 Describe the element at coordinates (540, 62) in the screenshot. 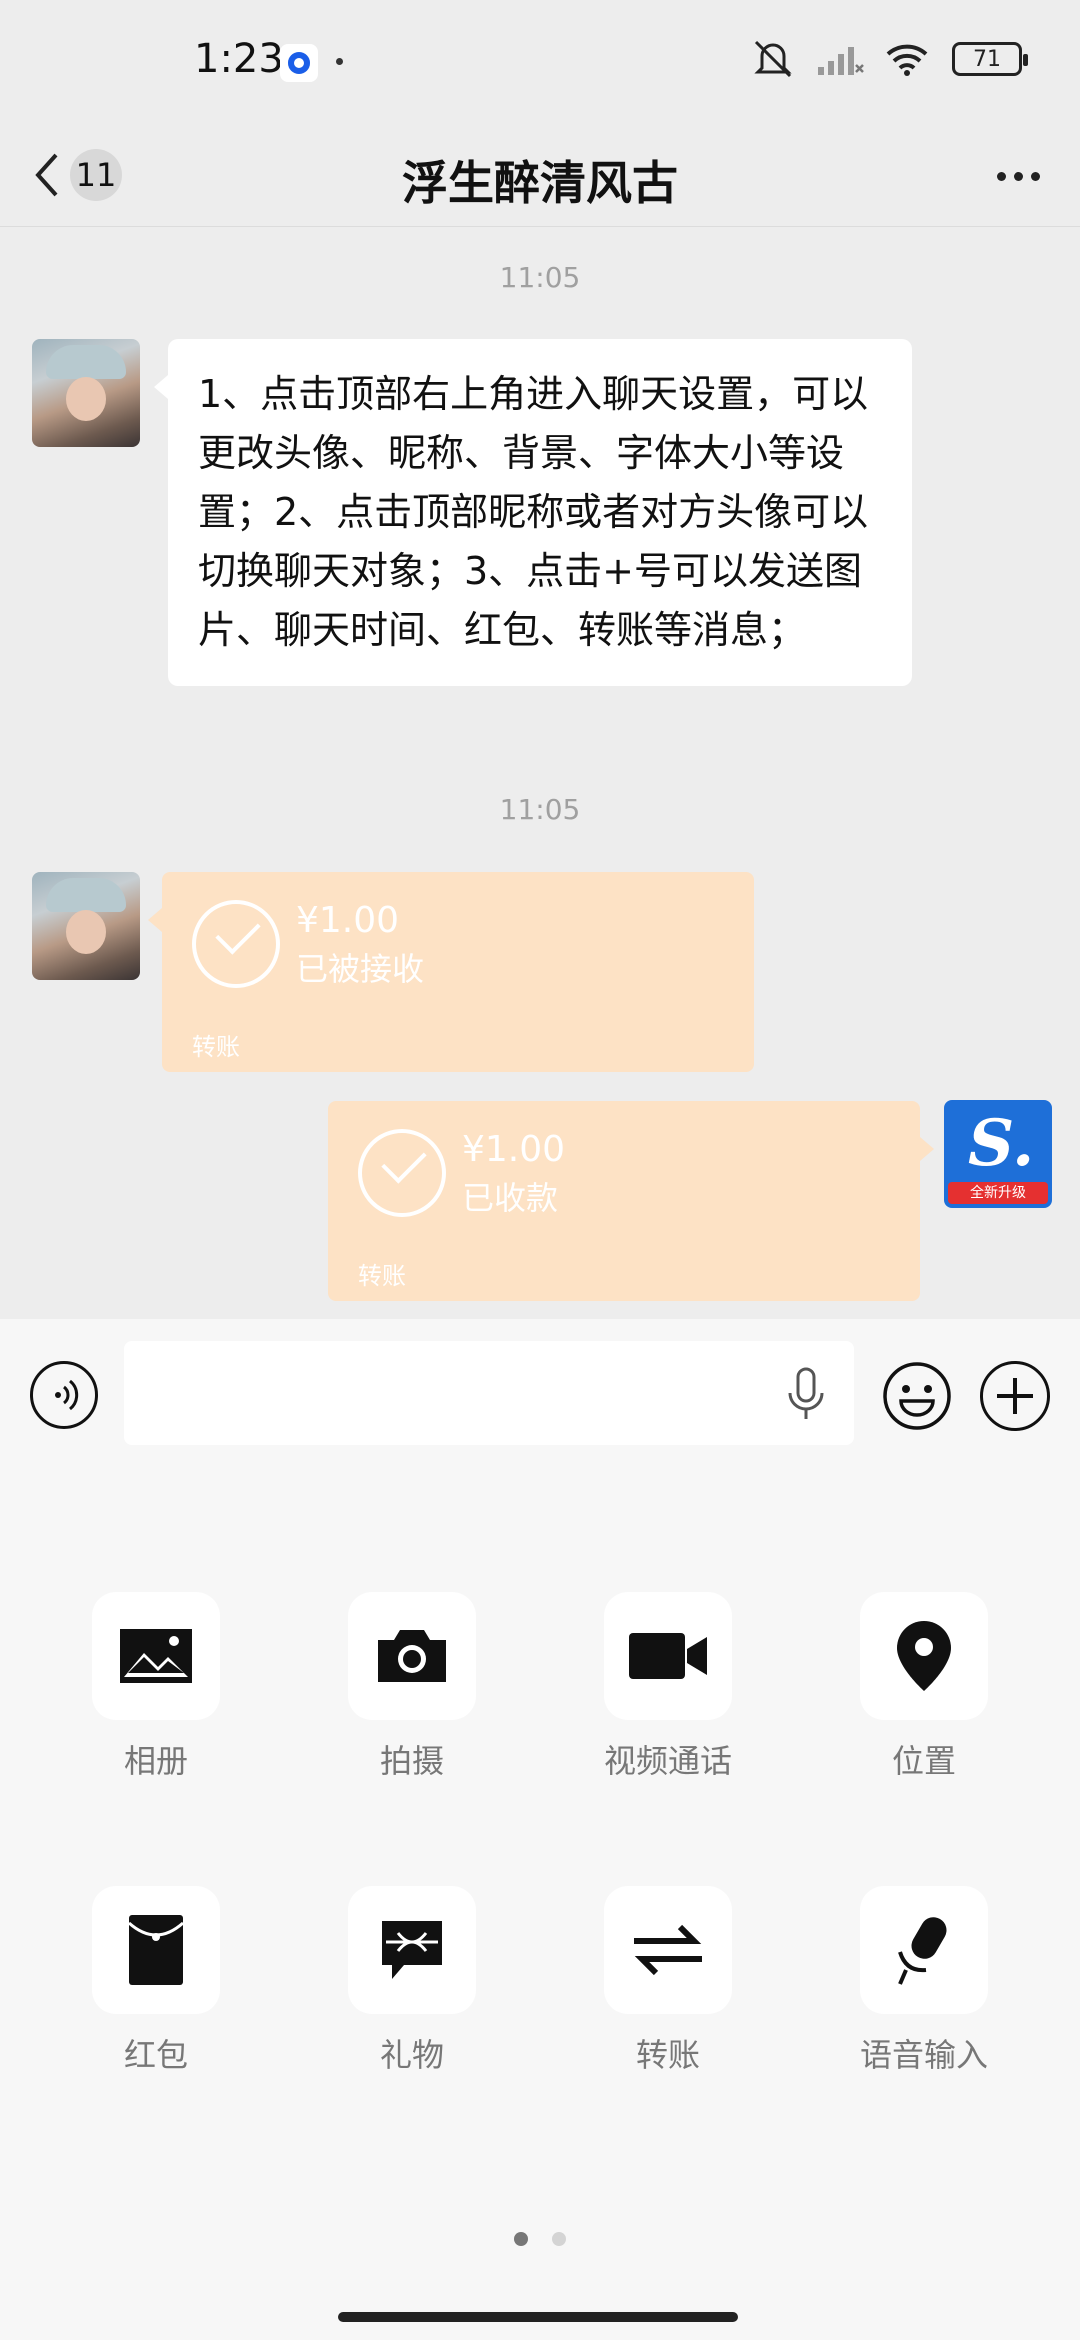

I see `status-bar: 1:23 71` at that location.